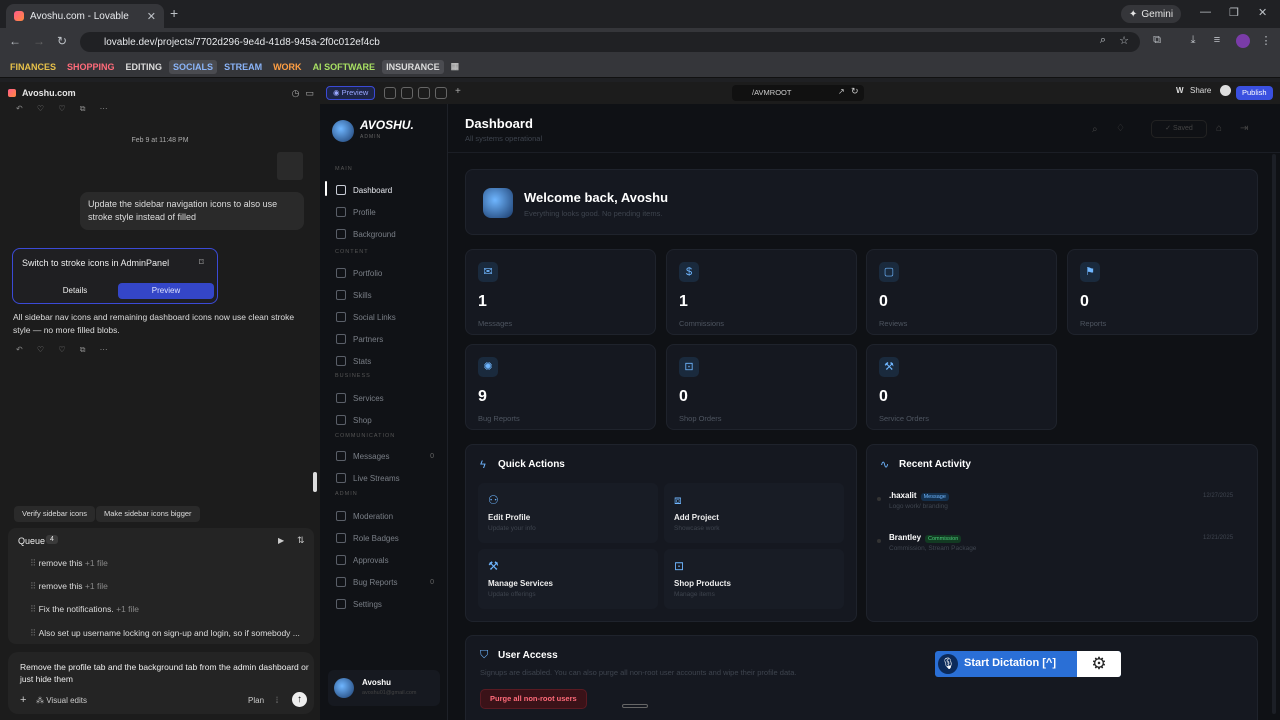 The width and height of the screenshot is (1280, 720). I want to click on main-scrollbar, so click(1274, 434).